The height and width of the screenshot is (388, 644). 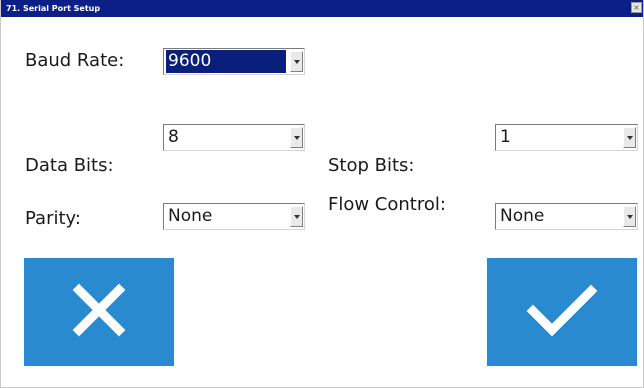 I want to click on parity-value: None, so click(x=190, y=216).